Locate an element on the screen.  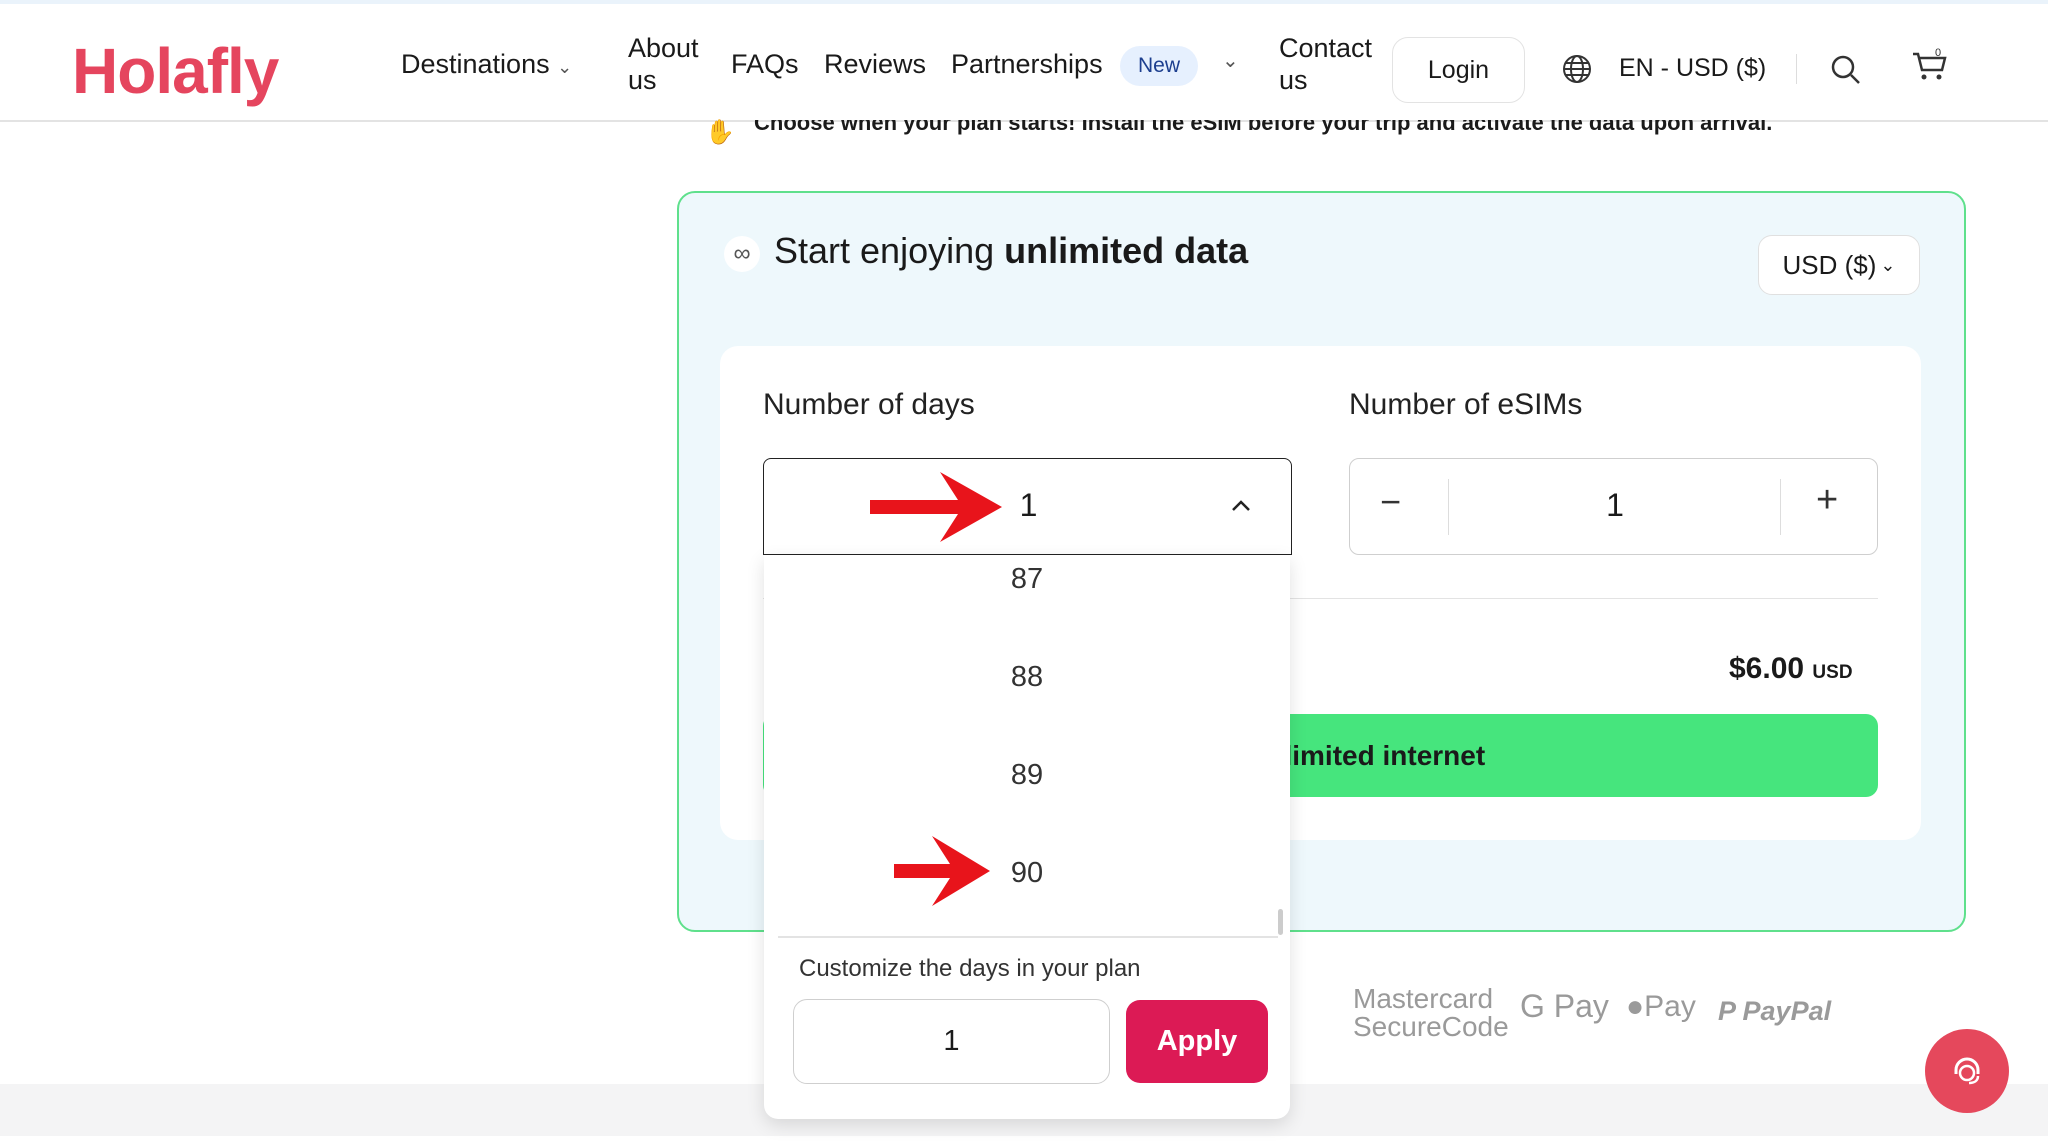
paypal-icon: P is located at coordinates (1727, 1011).